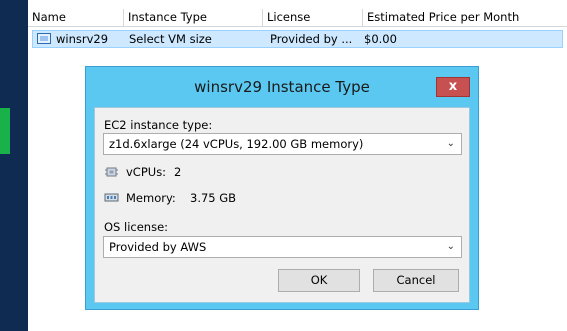 The width and height of the screenshot is (567, 331). Describe the element at coordinates (319, 280) in the screenshot. I see `ok-button: OK` at that location.